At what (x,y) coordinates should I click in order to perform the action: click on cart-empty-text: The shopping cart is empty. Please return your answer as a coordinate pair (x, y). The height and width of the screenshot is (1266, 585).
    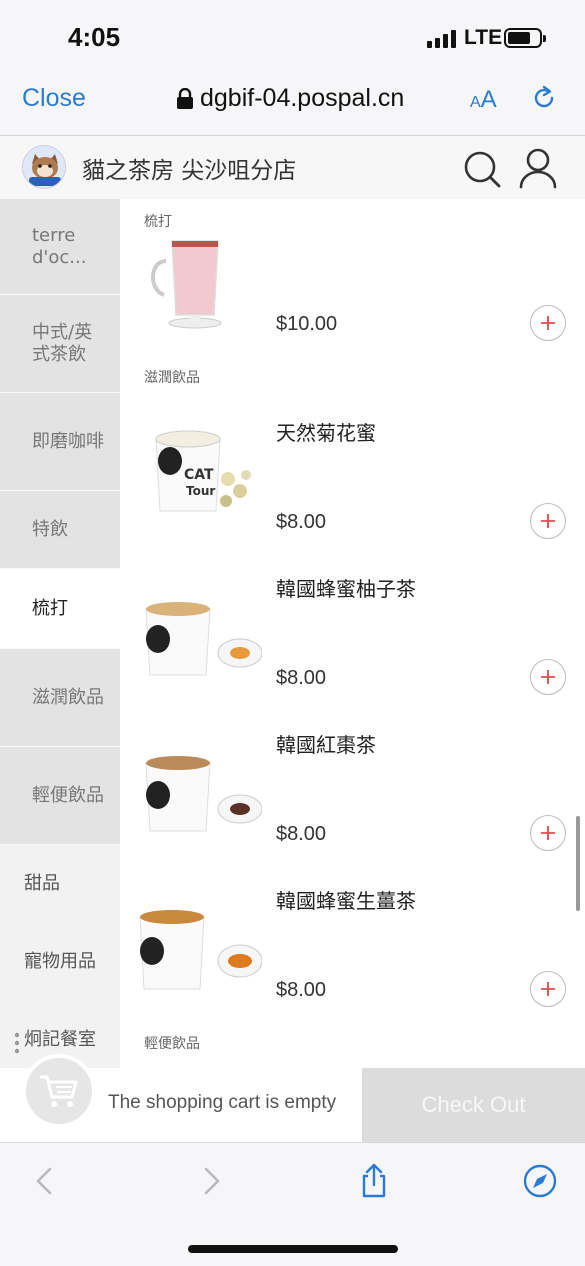
    Looking at the image, I should click on (222, 1102).